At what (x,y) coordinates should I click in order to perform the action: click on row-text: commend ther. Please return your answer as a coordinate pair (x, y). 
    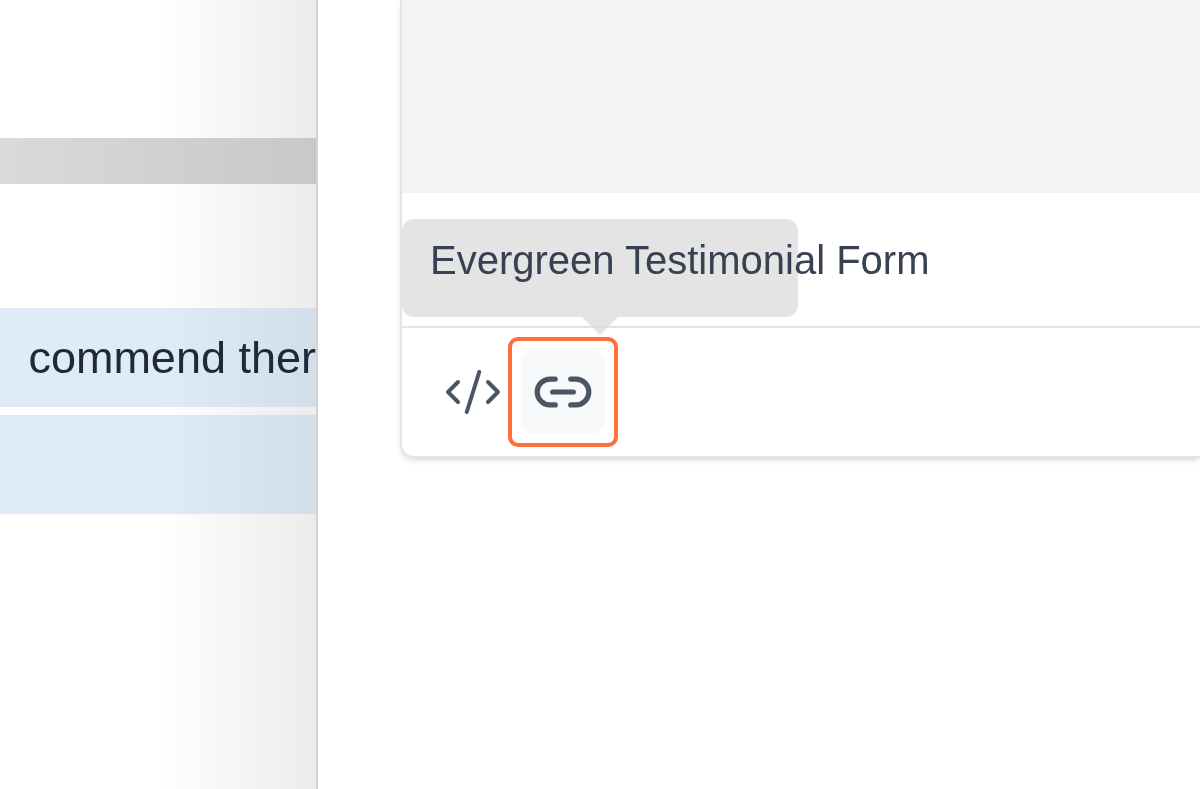
    Looking at the image, I should click on (172, 357).